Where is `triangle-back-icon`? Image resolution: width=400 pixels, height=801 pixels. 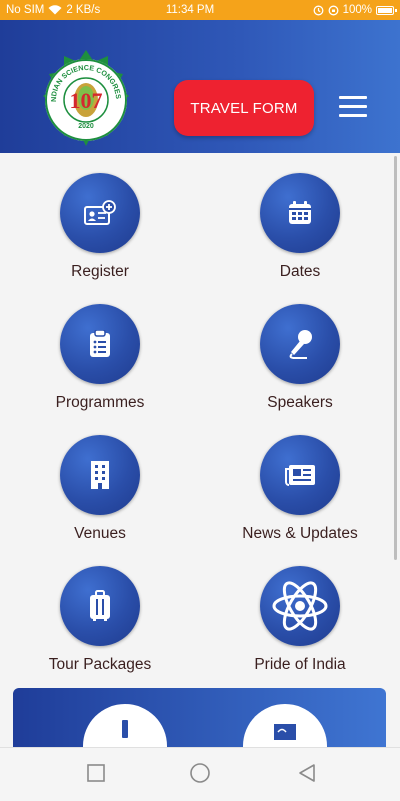 triangle-back-icon is located at coordinates (307, 773).